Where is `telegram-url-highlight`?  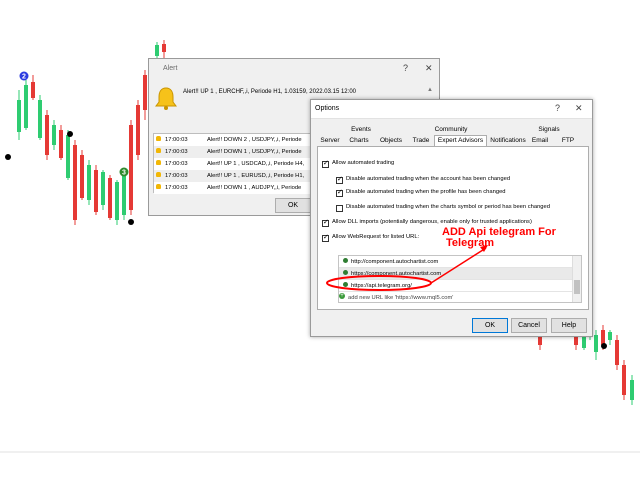
telegram-url-highlight is located at coordinates (379, 283).